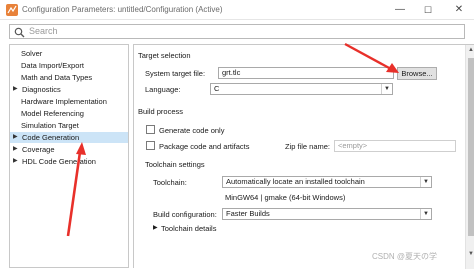  What do you see at coordinates (12, 10) in the screenshot?
I see `matlab-app-icon` at bounding box center [12, 10].